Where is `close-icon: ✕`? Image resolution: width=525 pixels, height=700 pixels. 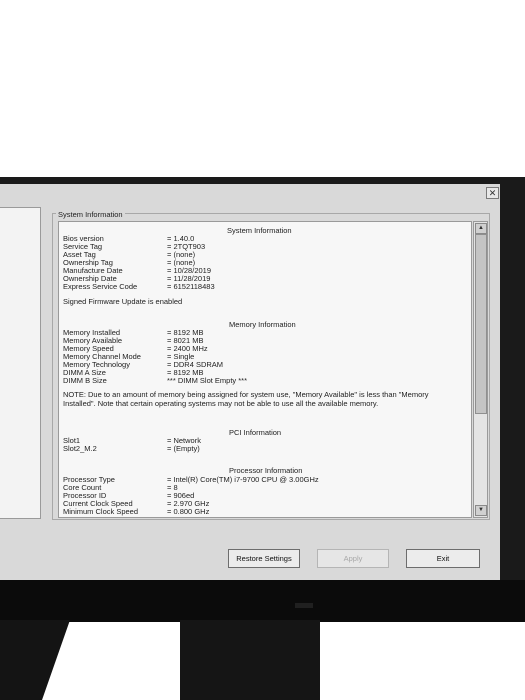 close-icon: ✕ is located at coordinates (492, 193).